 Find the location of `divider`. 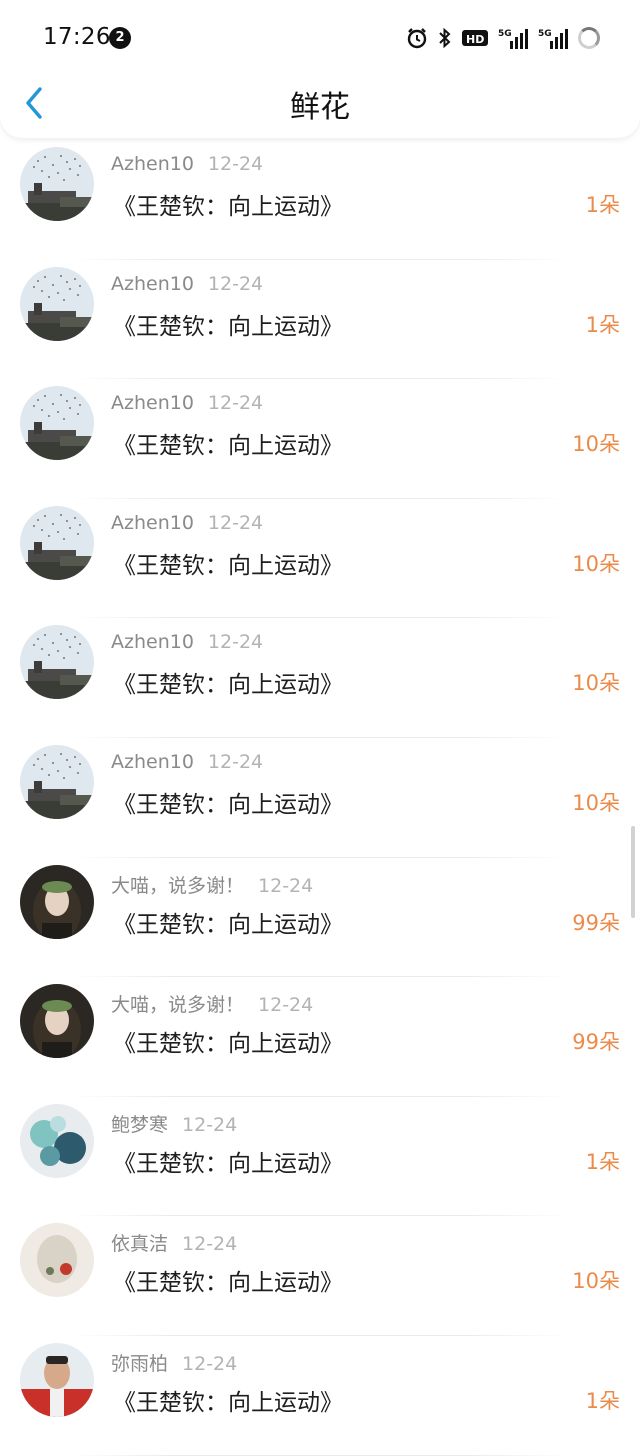

divider is located at coordinates (320, 1455).